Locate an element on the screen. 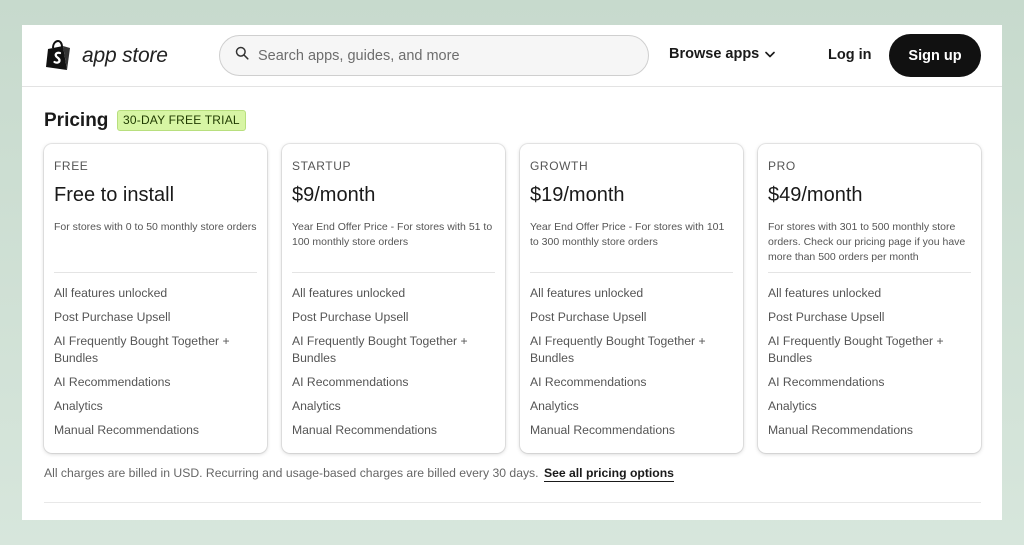 This screenshot has width=1024, height=545. search-input is located at coordinates (438, 55).